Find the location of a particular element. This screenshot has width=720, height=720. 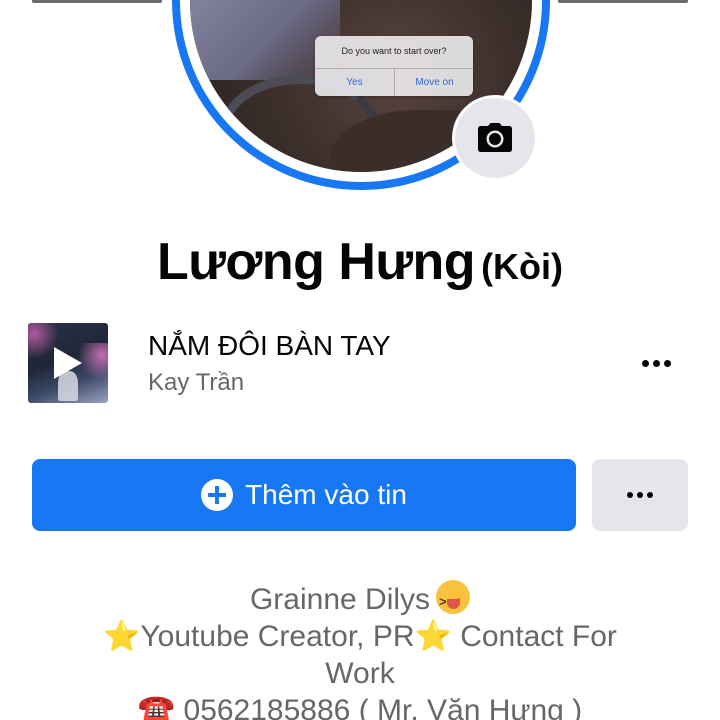

camera-icon is located at coordinates (495, 137).